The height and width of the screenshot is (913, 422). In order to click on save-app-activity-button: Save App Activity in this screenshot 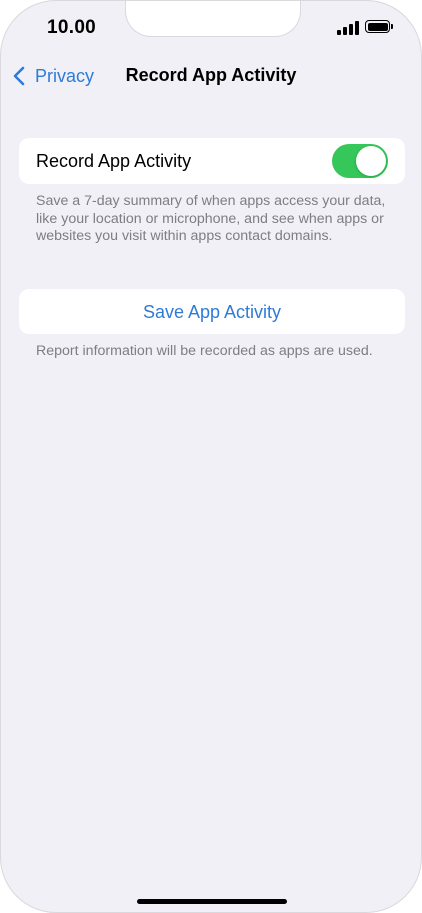, I will do `click(212, 311)`.